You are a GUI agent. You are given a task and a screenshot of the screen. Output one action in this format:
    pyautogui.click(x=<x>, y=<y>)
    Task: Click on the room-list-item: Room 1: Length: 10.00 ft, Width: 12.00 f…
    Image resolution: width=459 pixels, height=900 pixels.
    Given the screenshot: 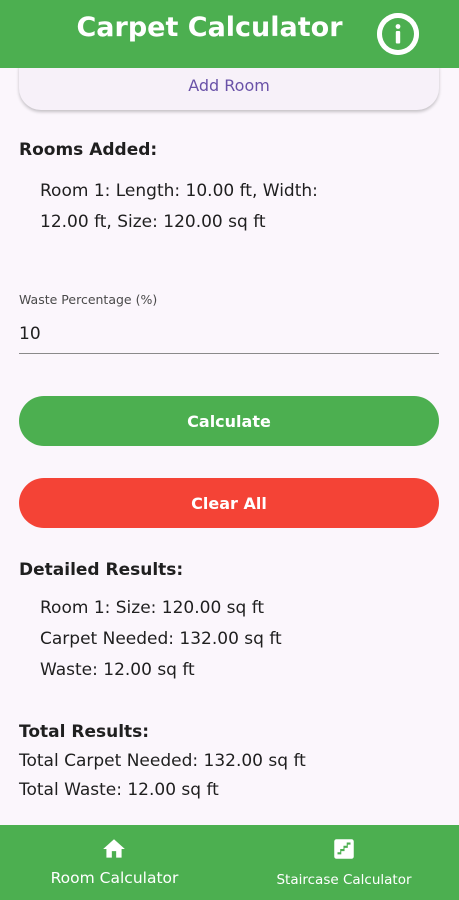 What is the action you would take?
    pyautogui.click(x=179, y=206)
    